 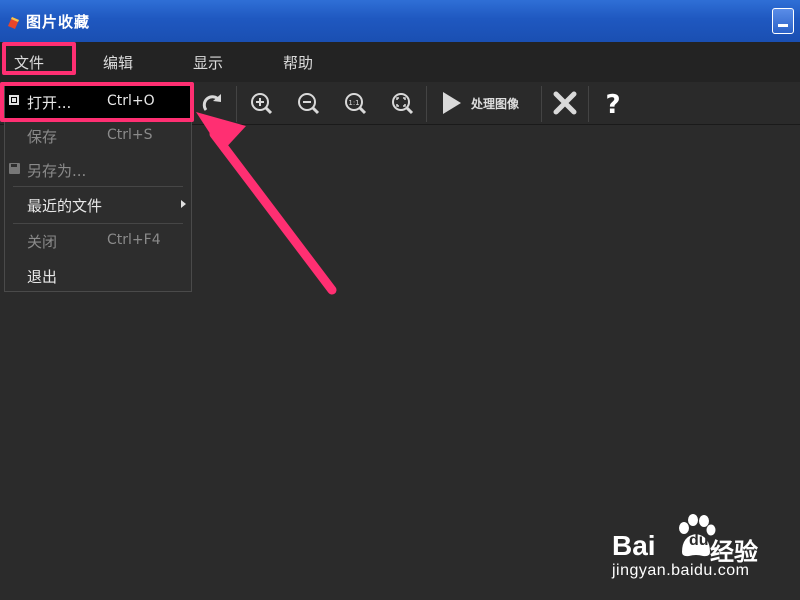 I want to click on submenu-arrow-icon, so click(x=183, y=204).